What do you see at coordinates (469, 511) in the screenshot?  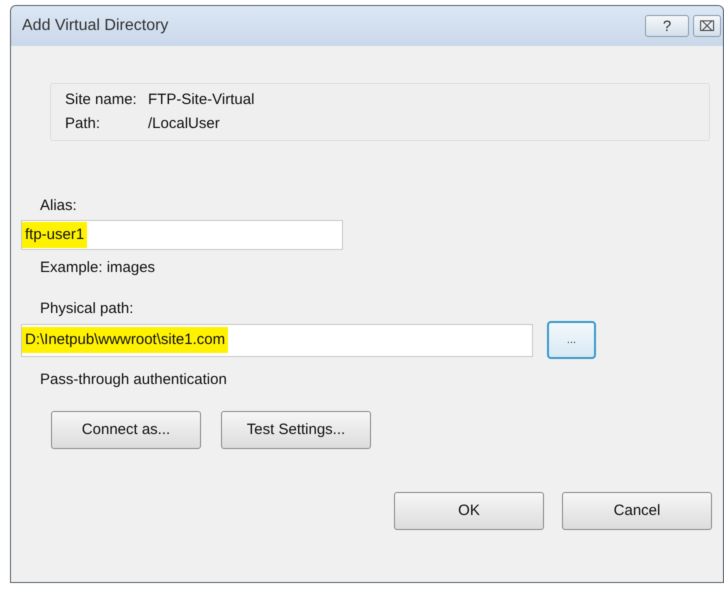 I see `ok-button: OK` at bounding box center [469, 511].